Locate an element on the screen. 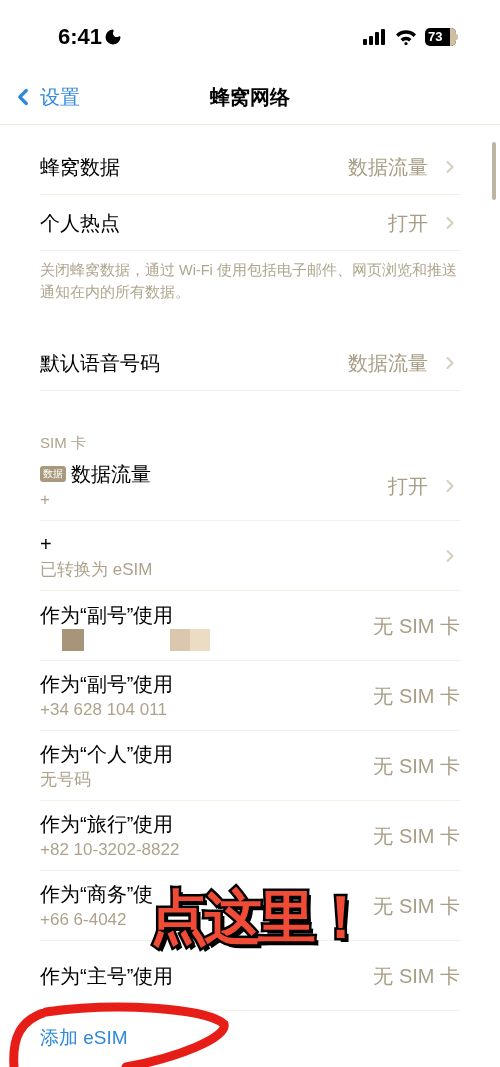 The width and height of the screenshot is (500, 1067). row-title: 作为“个人”使用 is located at coordinates (107, 753).